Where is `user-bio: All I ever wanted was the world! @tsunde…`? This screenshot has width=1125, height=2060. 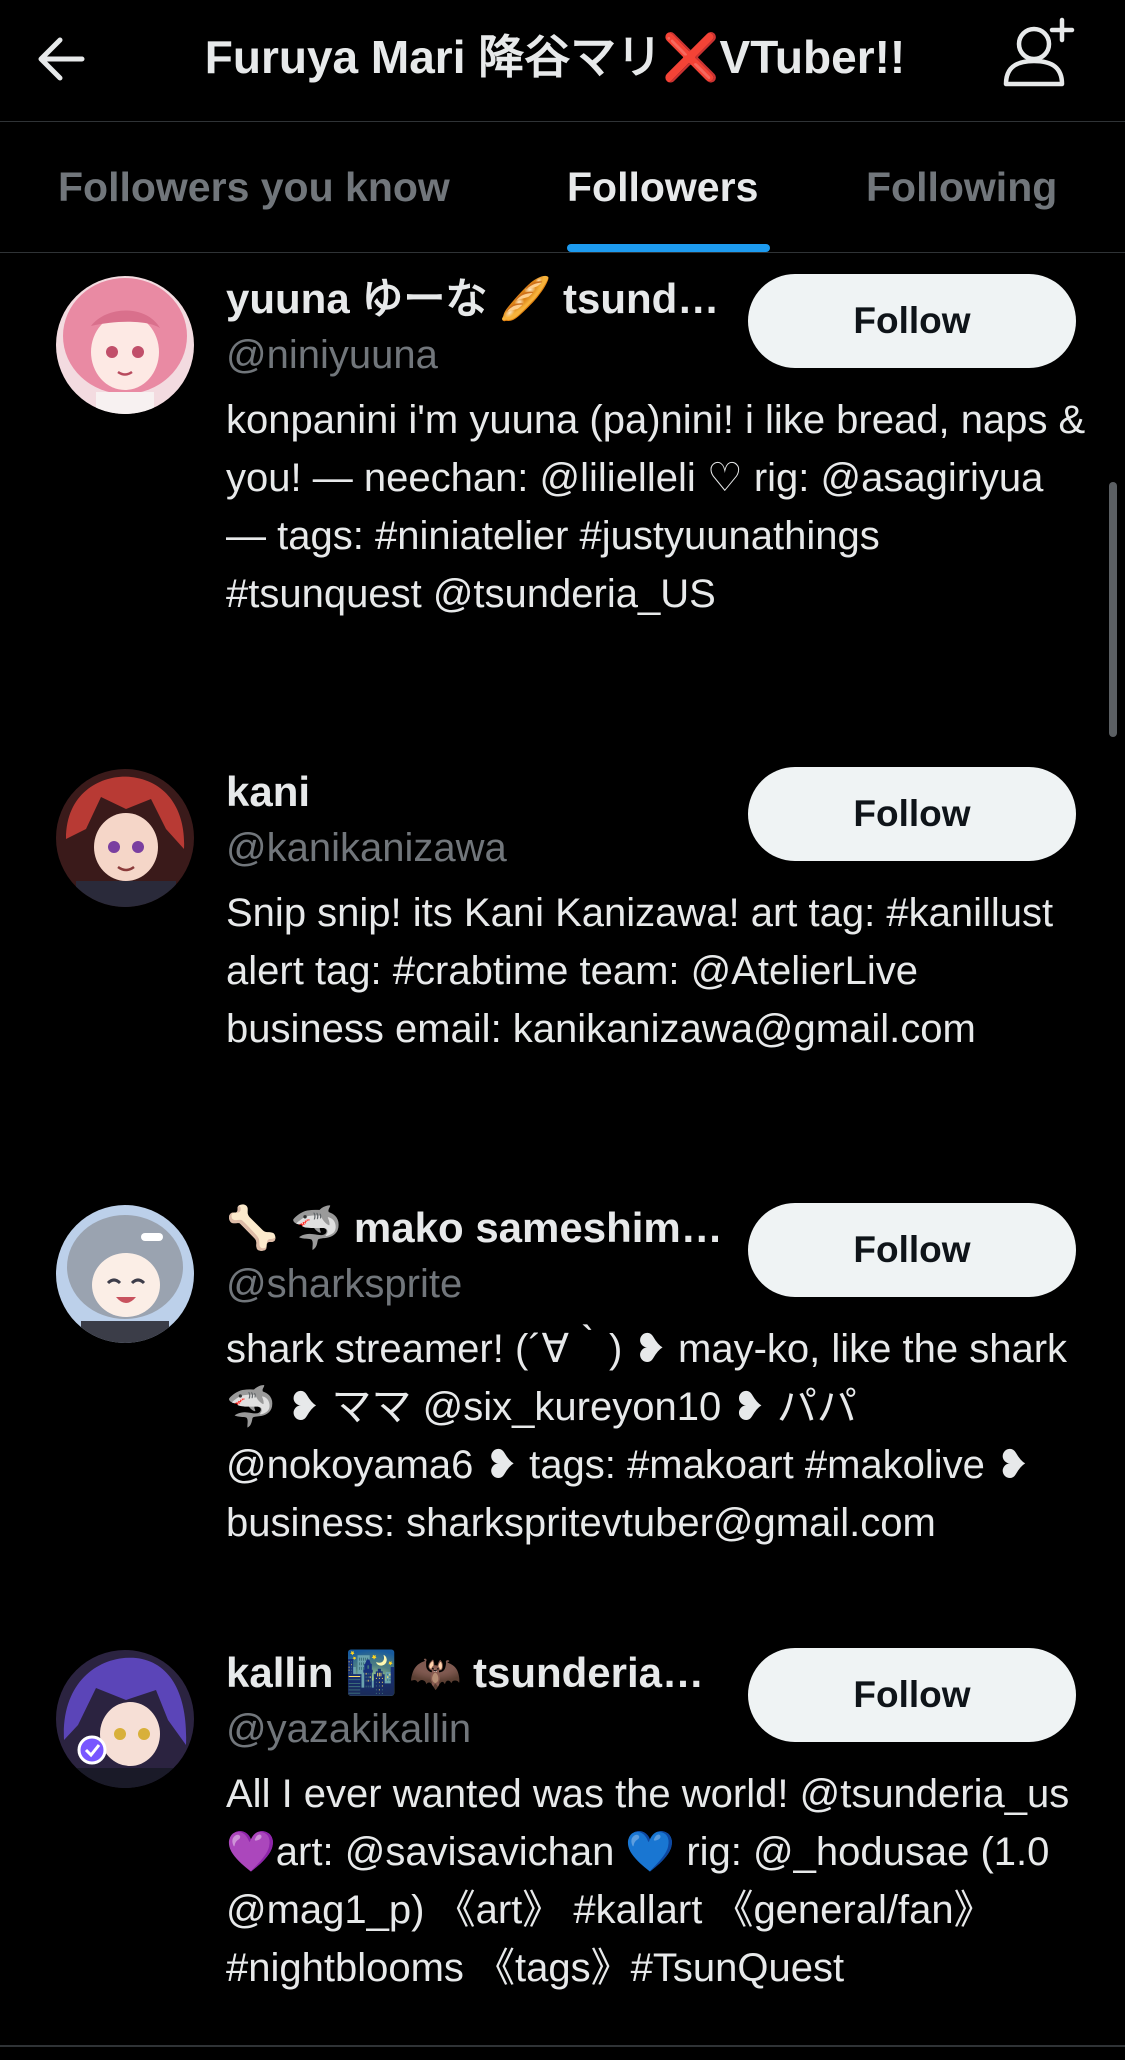
user-bio: All I ever wanted was the world! @tsunde… is located at coordinates (648, 1881).